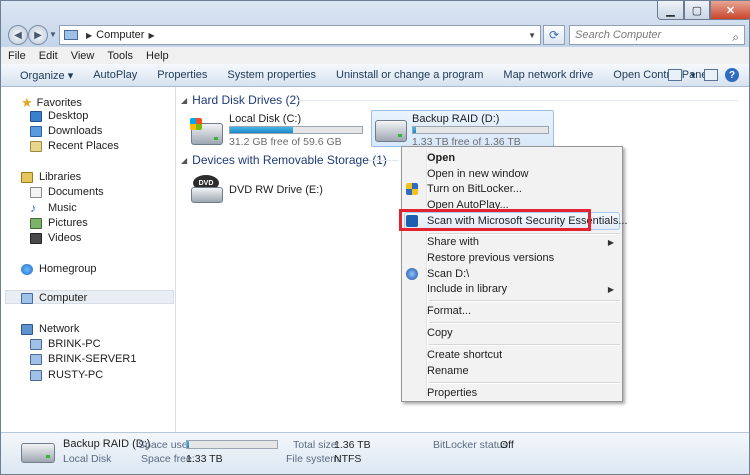  What do you see at coordinates (207, 190) in the screenshot?
I see `dvd-drive-icon: DVD` at bounding box center [207, 190].